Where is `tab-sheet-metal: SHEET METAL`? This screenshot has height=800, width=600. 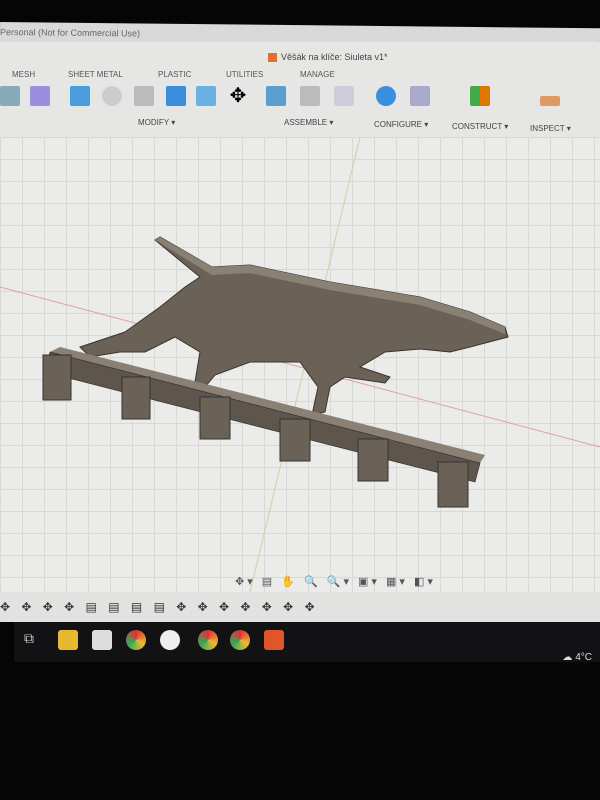
tab-sheet-metal: SHEET METAL is located at coordinates (95, 74).